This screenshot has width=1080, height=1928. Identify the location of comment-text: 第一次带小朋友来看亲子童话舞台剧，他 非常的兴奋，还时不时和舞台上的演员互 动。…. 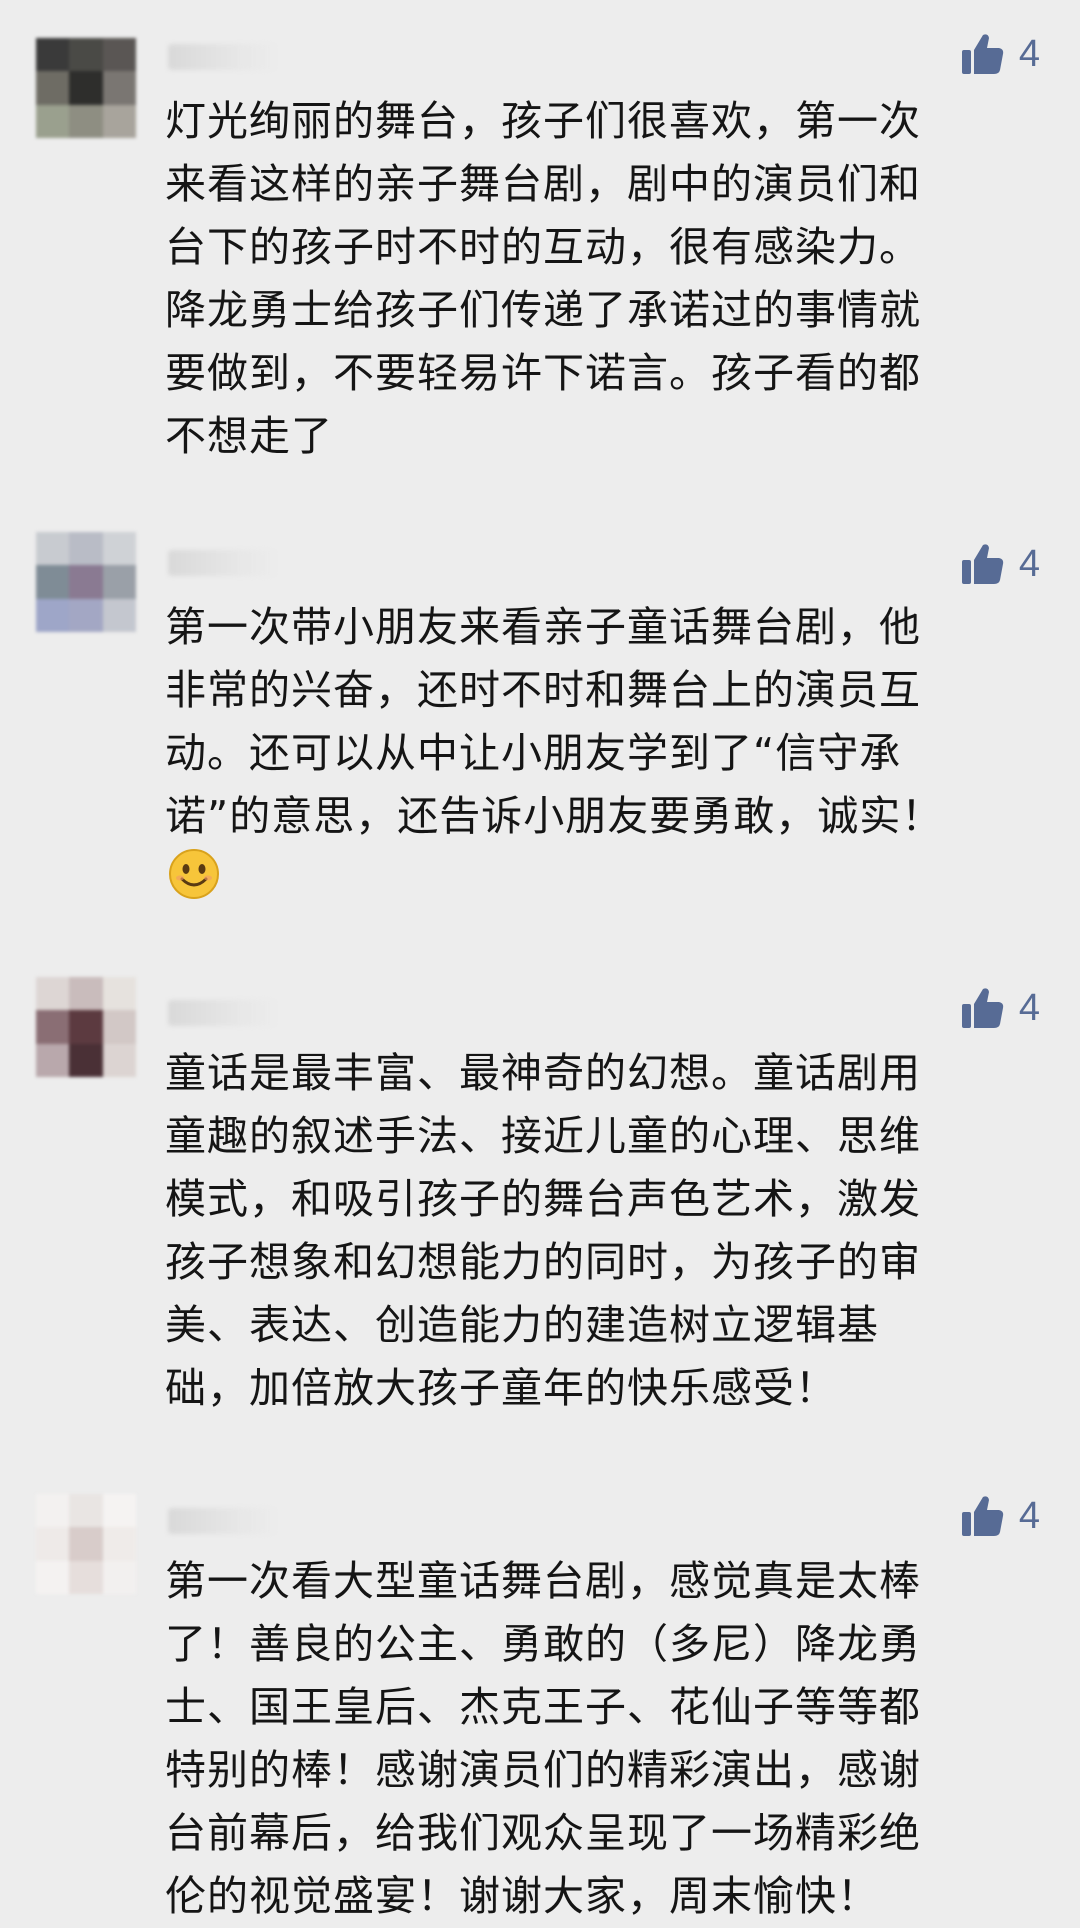
(554, 721).